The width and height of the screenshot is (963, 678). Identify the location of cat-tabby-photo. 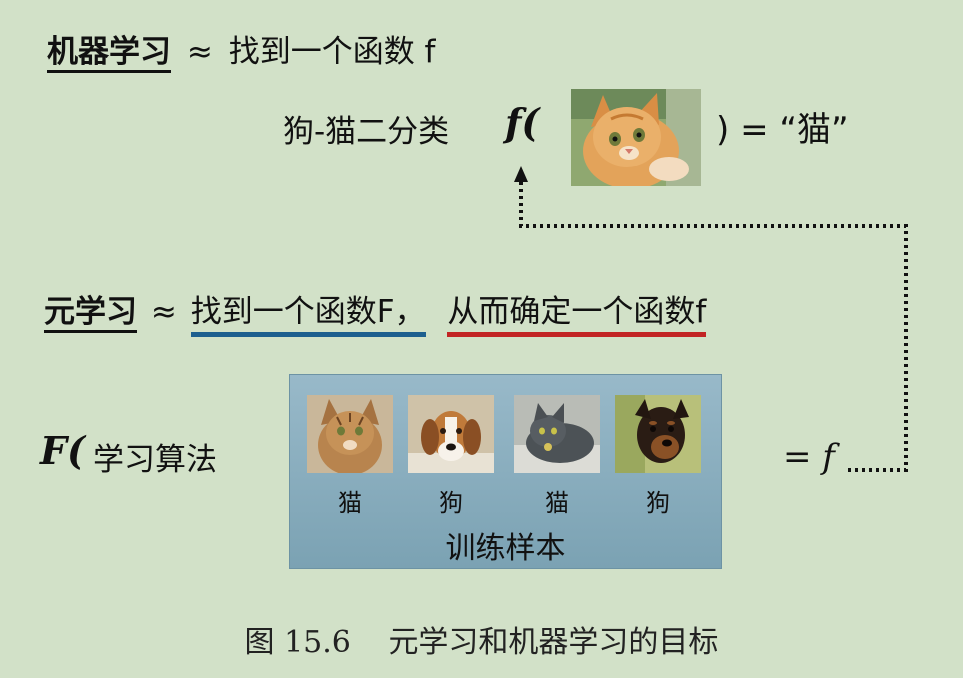
(350, 434).